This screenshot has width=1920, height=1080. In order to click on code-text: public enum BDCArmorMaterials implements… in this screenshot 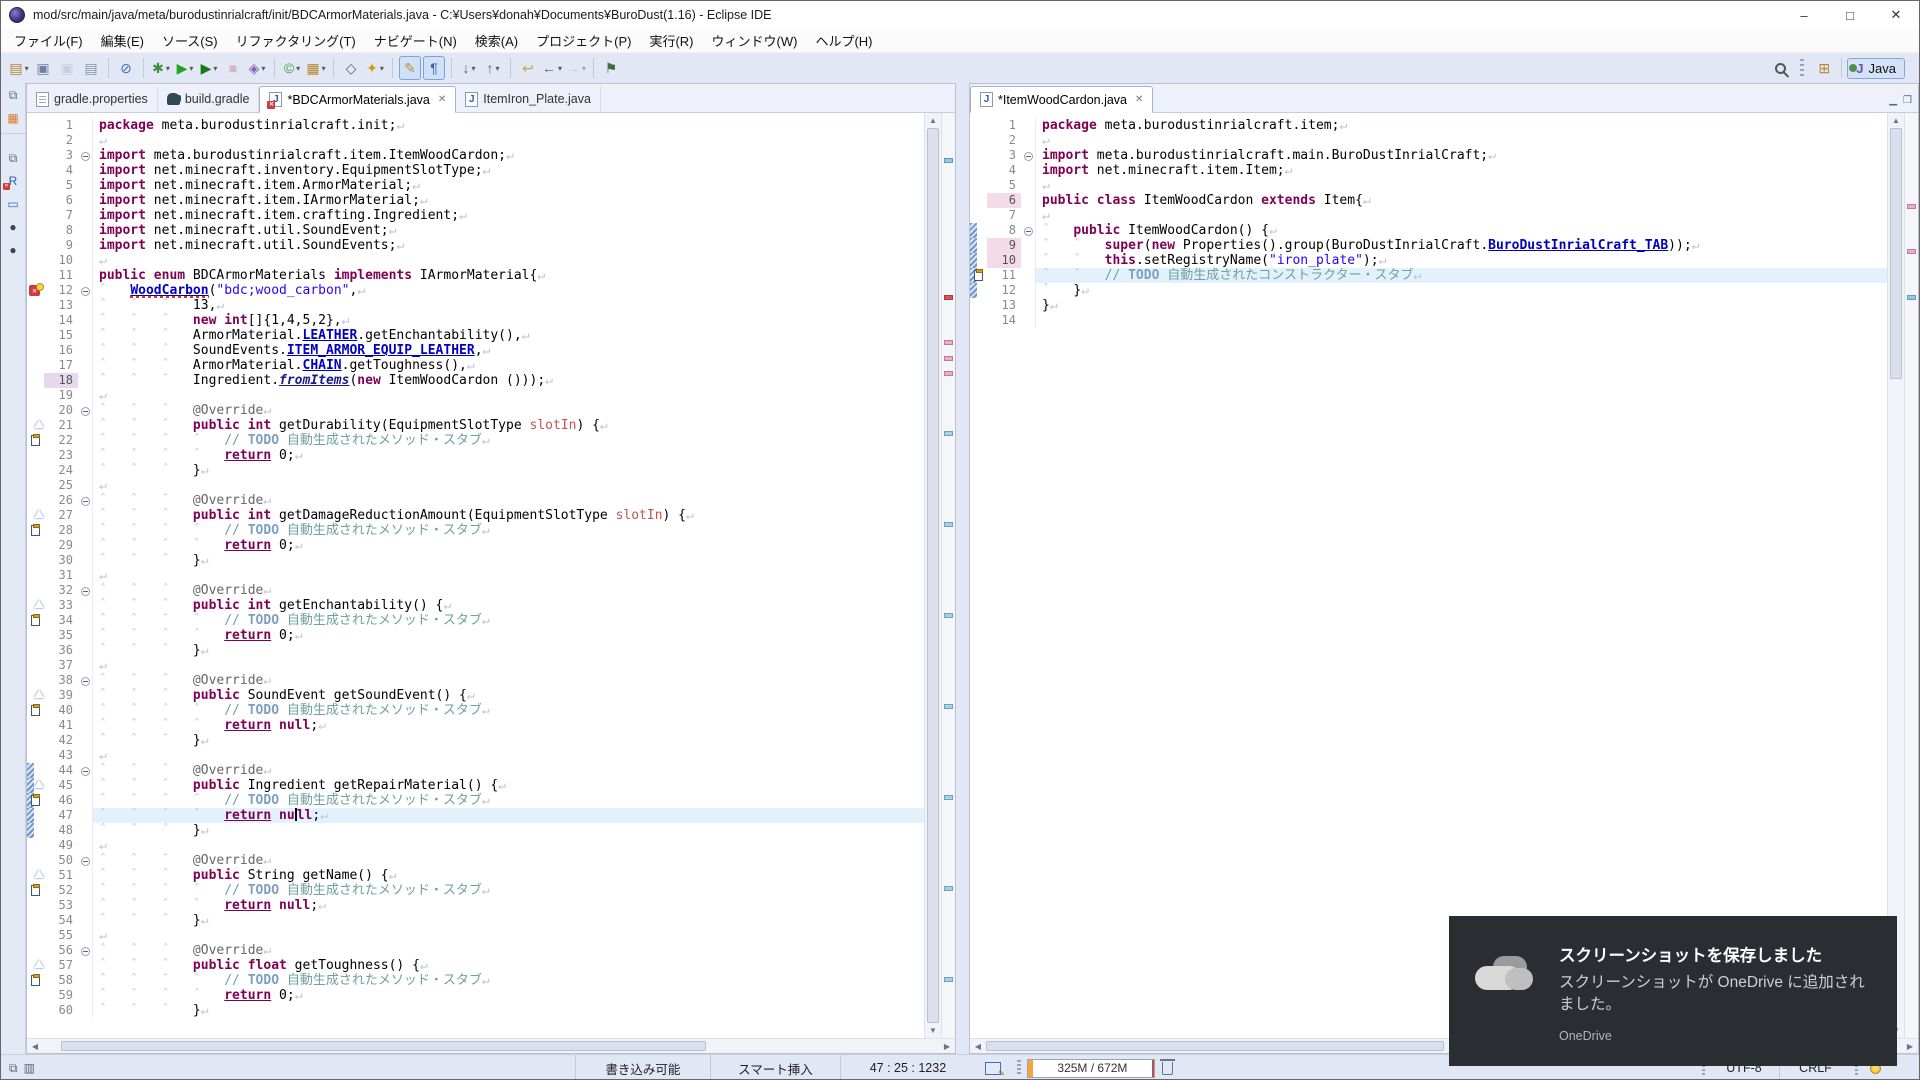, I will do `click(508, 275)`.